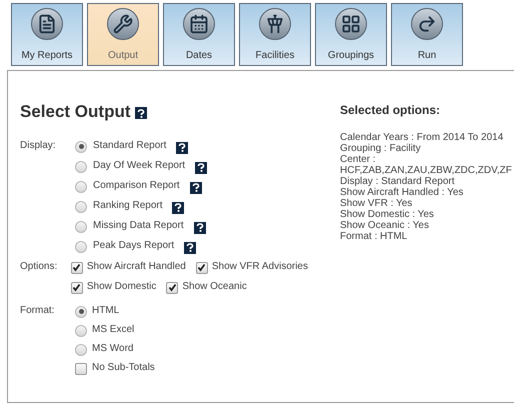 The width and height of the screenshot is (514, 409). Describe the element at coordinates (387, 214) in the screenshot. I see `summary-line: Show Domestic : Yes` at that location.